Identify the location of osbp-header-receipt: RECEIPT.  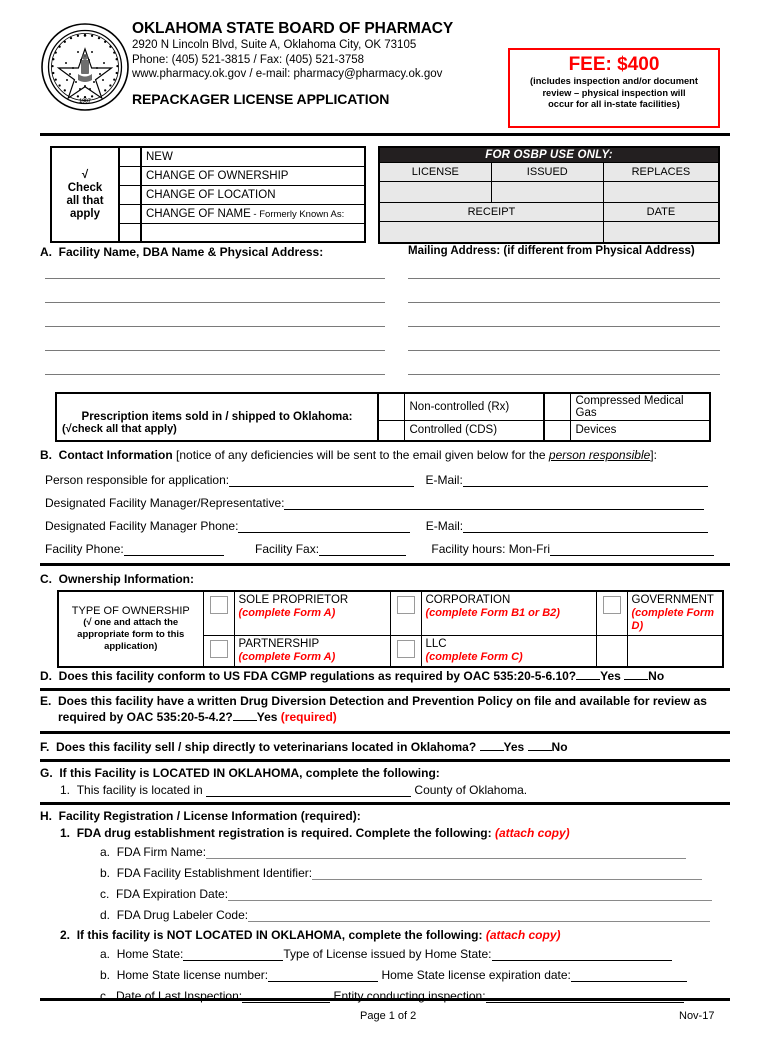
(491, 212).